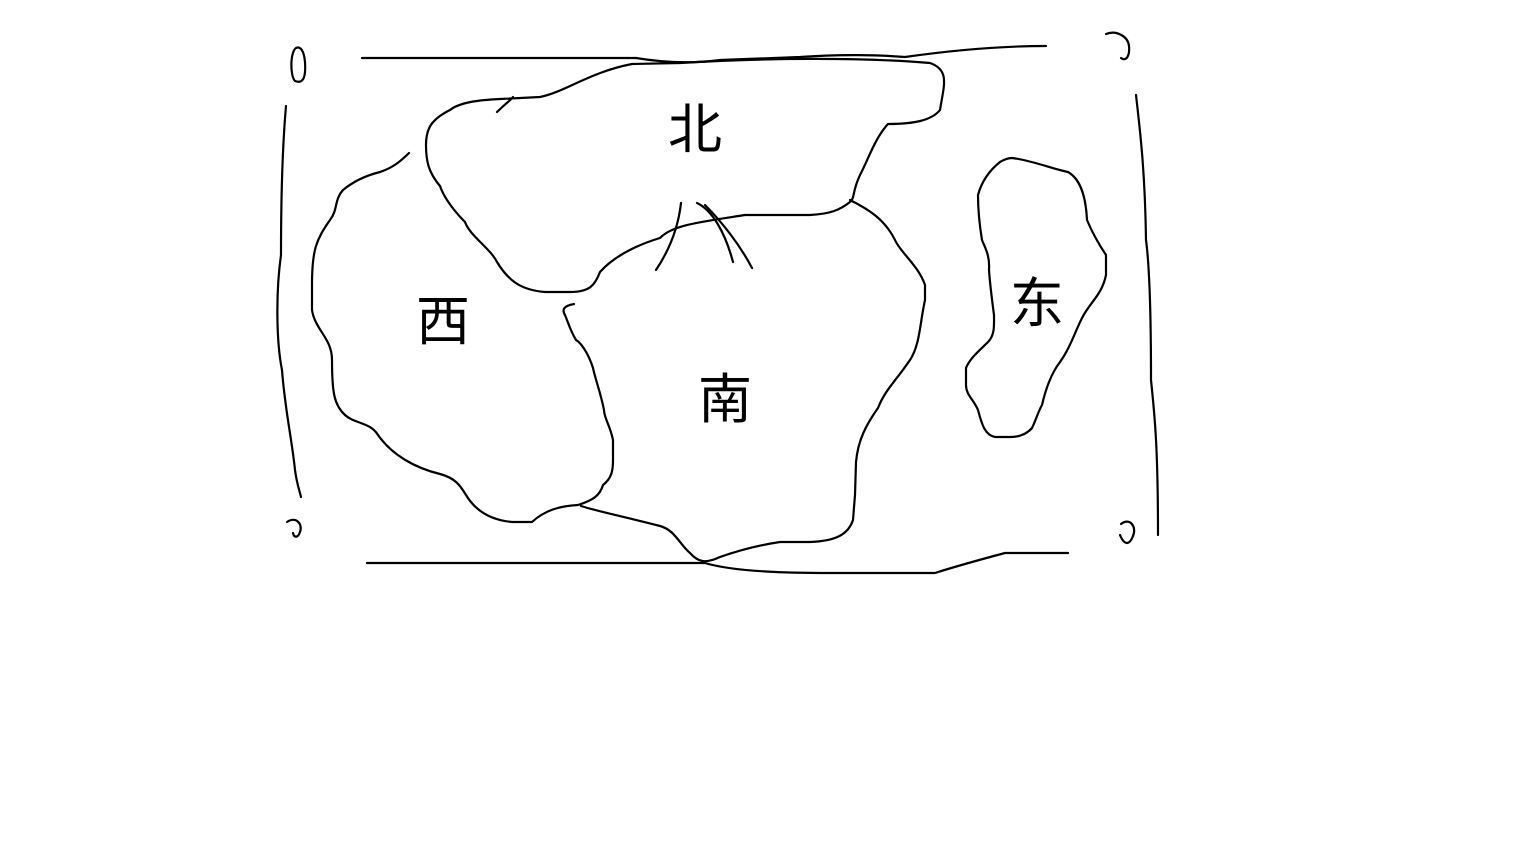  I want to click on region-east: 东, so click(1036, 297).